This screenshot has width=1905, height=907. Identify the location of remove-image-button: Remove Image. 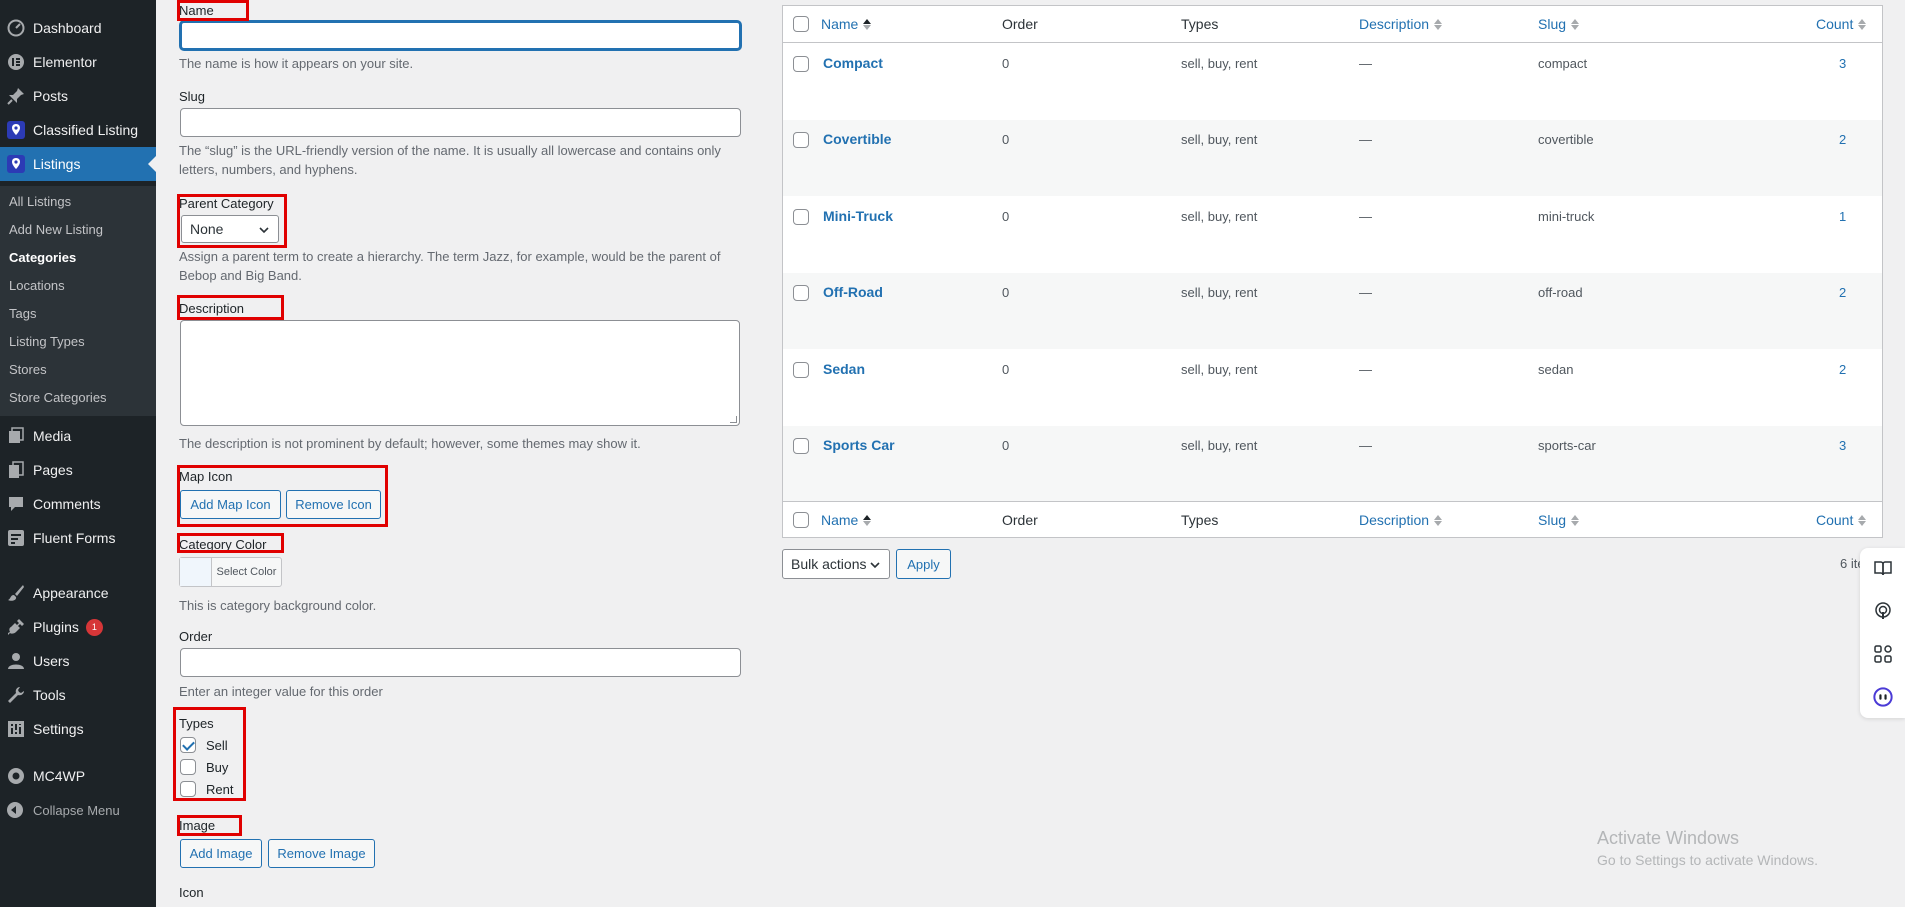
(321, 853).